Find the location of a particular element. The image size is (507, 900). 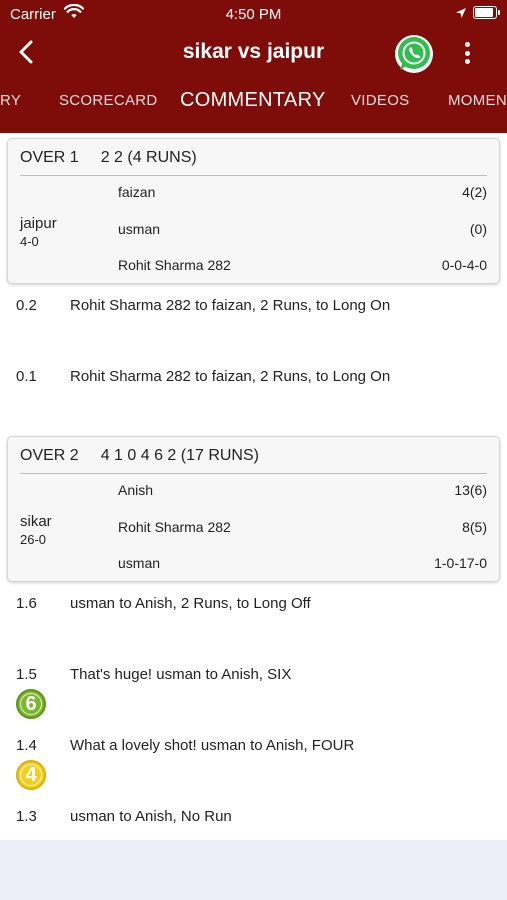

status-bar: Carrier 4:50 PM is located at coordinates (255, 14).